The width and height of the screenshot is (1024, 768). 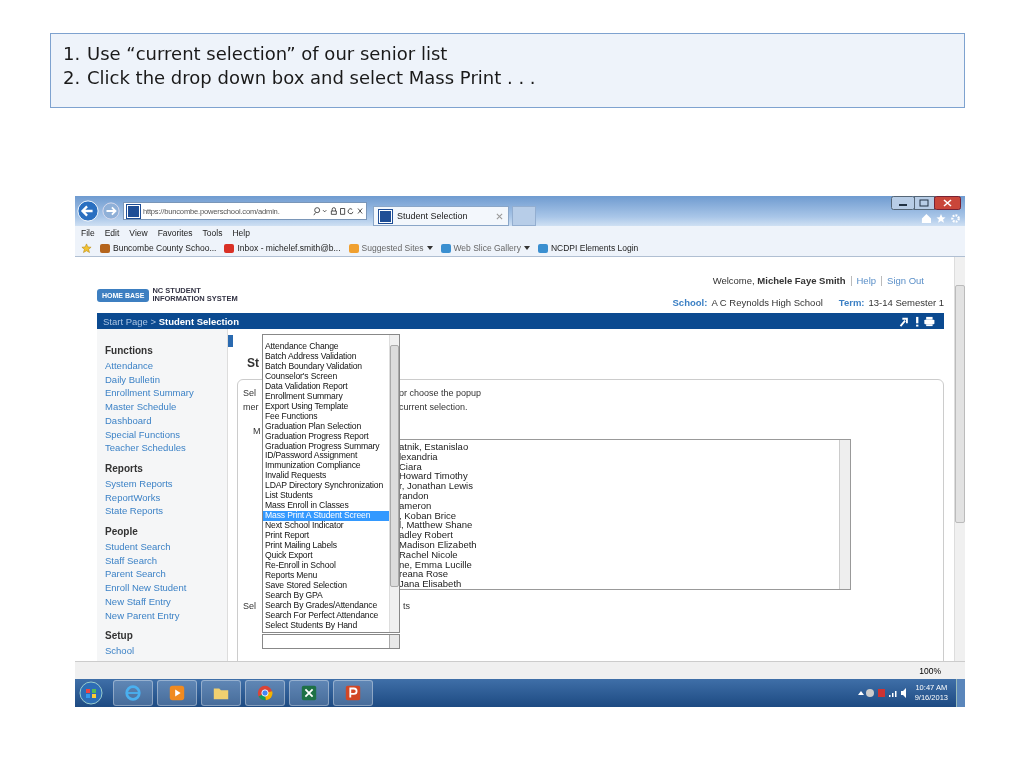 What do you see at coordinates (326, 565) in the screenshot?
I see `dropdown-option: Re-Enroll in School` at bounding box center [326, 565].